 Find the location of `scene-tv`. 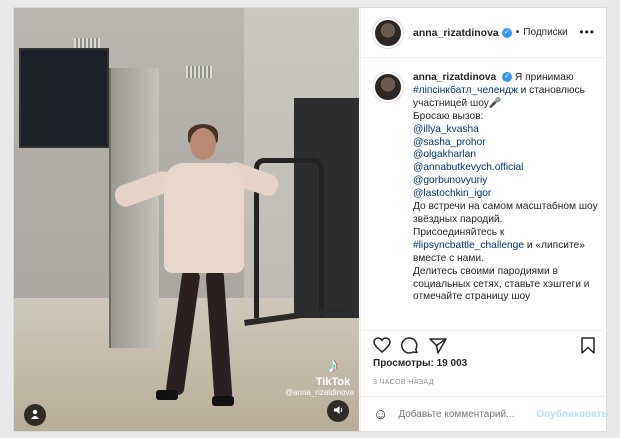

scene-tv is located at coordinates (64, 98).